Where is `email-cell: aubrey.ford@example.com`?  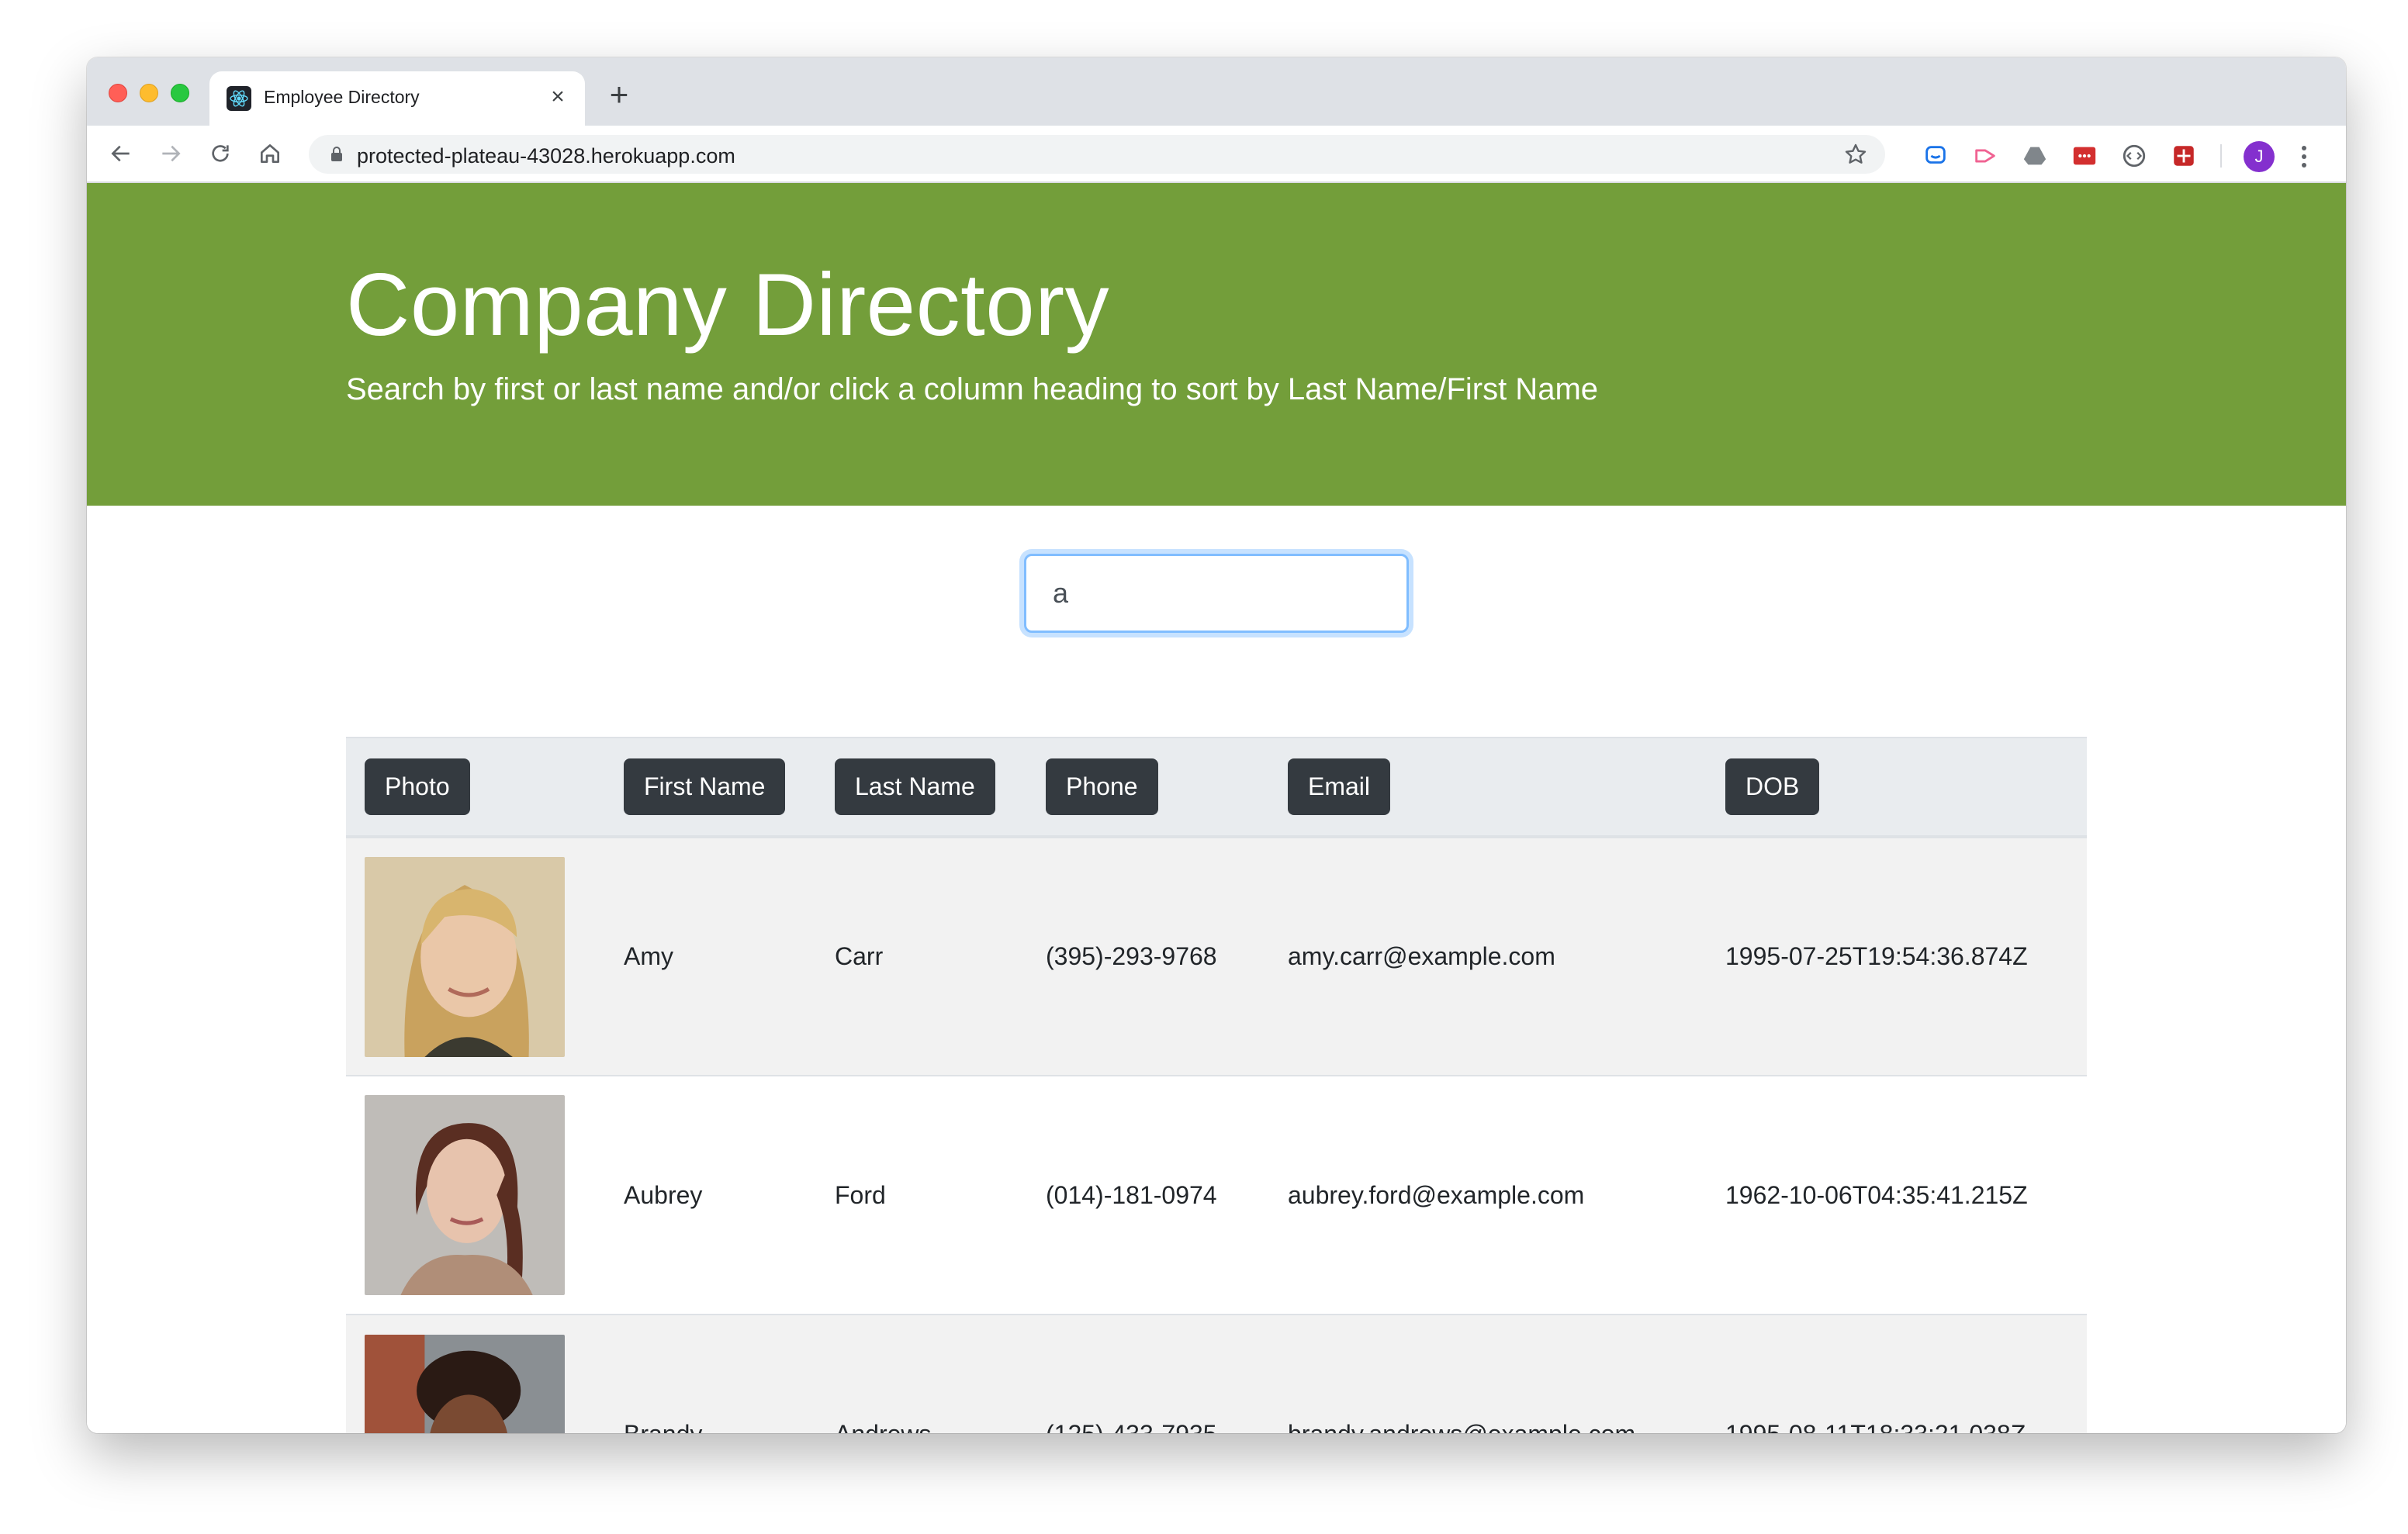 email-cell: aubrey.ford@example.com is located at coordinates (1436, 1194).